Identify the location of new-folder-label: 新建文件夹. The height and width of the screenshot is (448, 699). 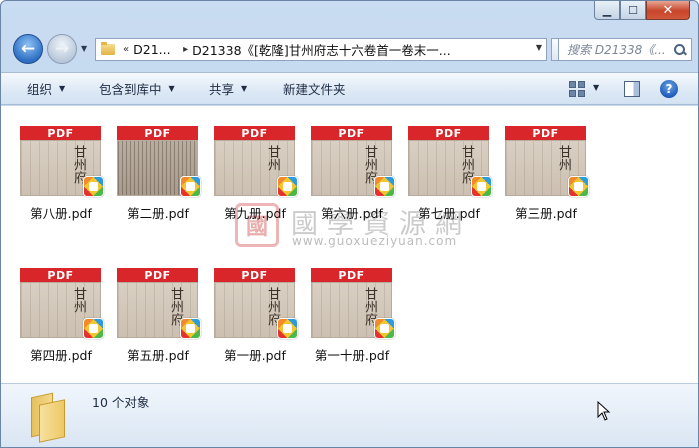
(314, 89).